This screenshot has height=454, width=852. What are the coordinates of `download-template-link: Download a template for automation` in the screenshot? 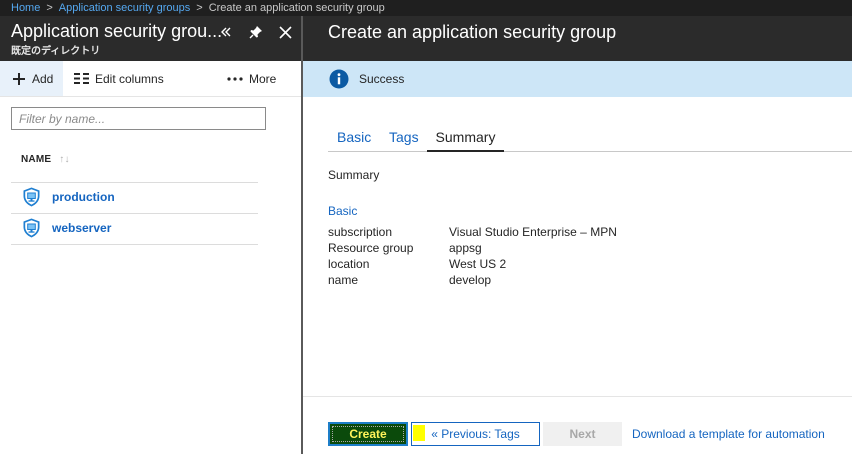 It's located at (728, 434).